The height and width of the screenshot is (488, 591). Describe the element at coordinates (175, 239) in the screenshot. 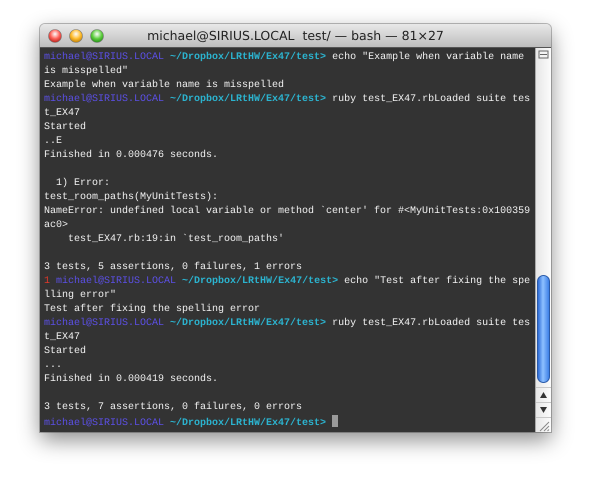

I see `terminal-line: test_EX47.rb:19:in `test_room_paths'` at that location.